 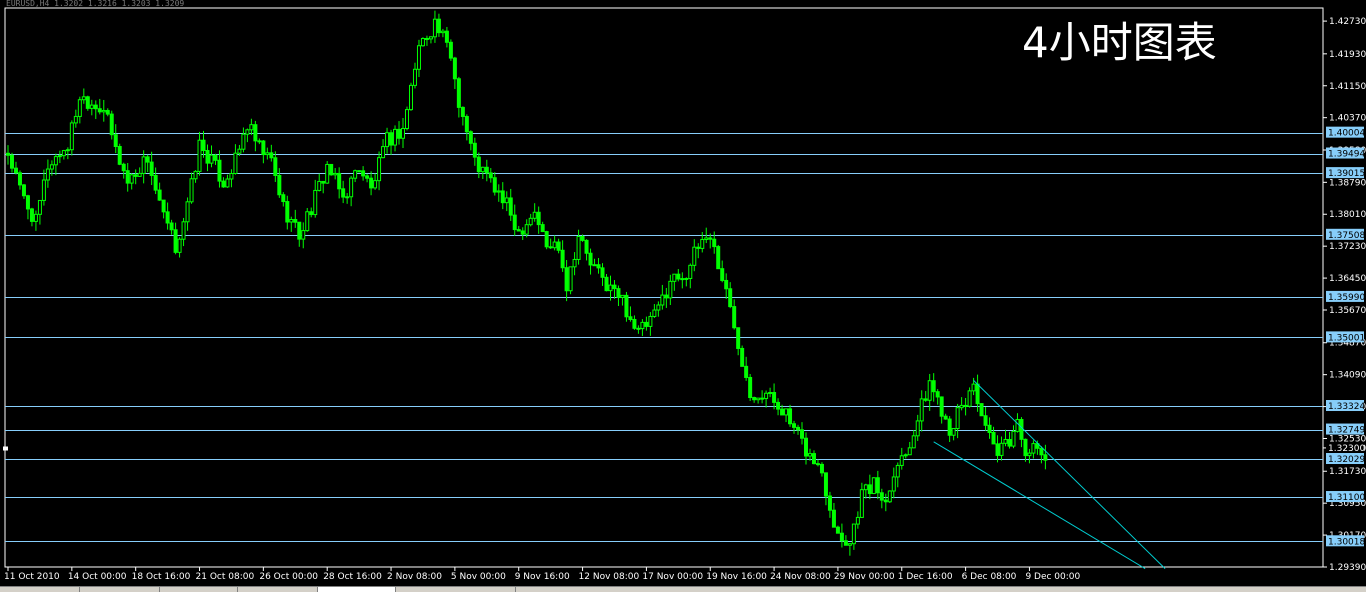 I want to click on level-price-tag-label: 1.30018, so click(x=1346, y=542).